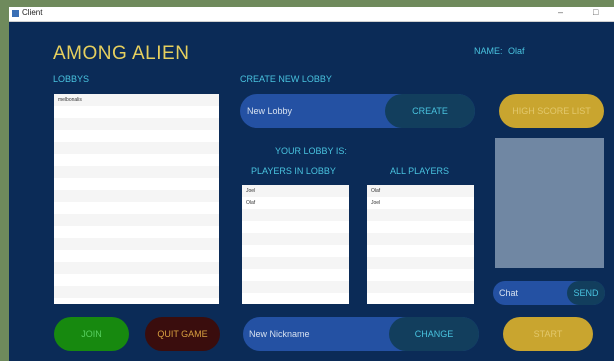 This screenshot has height=361, width=614. What do you see at coordinates (121, 53) in the screenshot?
I see `app-title: AMONG ALIEN` at bounding box center [121, 53].